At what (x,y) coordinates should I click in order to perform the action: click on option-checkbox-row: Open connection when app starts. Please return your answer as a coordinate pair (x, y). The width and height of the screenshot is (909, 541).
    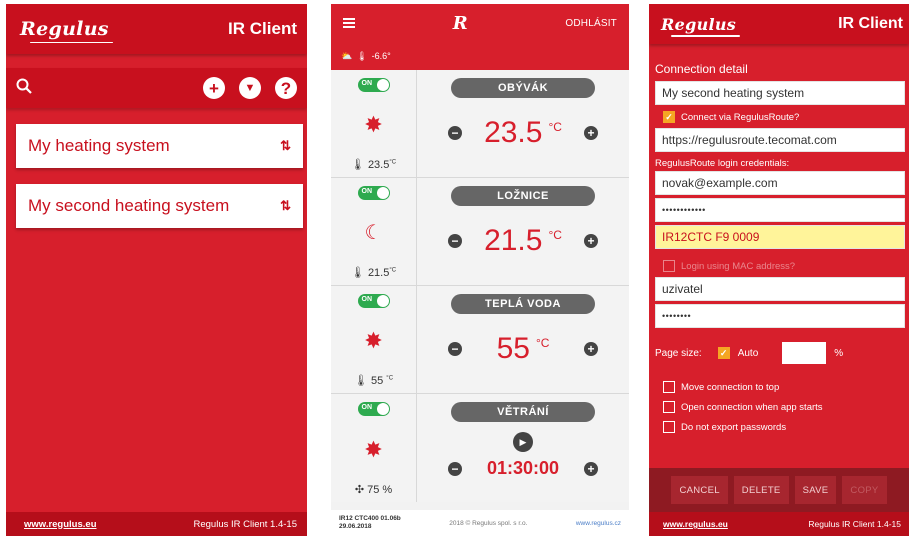
    Looking at the image, I should click on (780, 407).